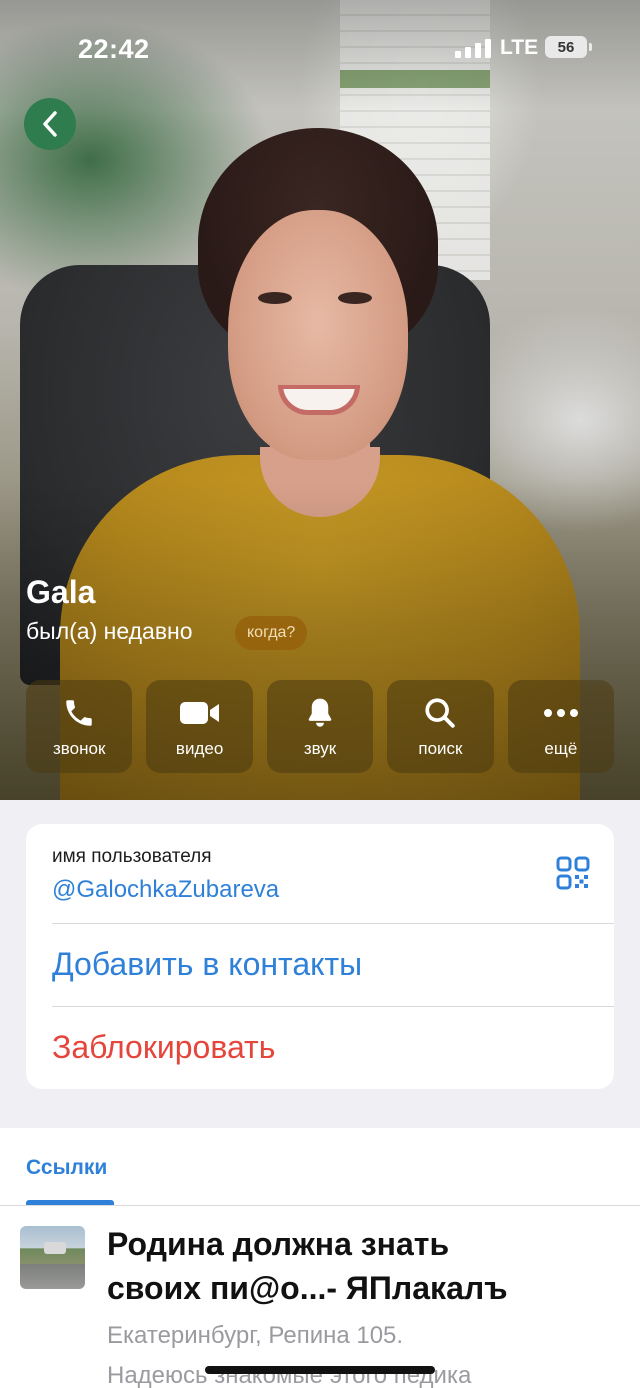 This screenshot has height=1388, width=640. Describe the element at coordinates (199, 712) in the screenshot. I see `video-camera-icon` at that location.